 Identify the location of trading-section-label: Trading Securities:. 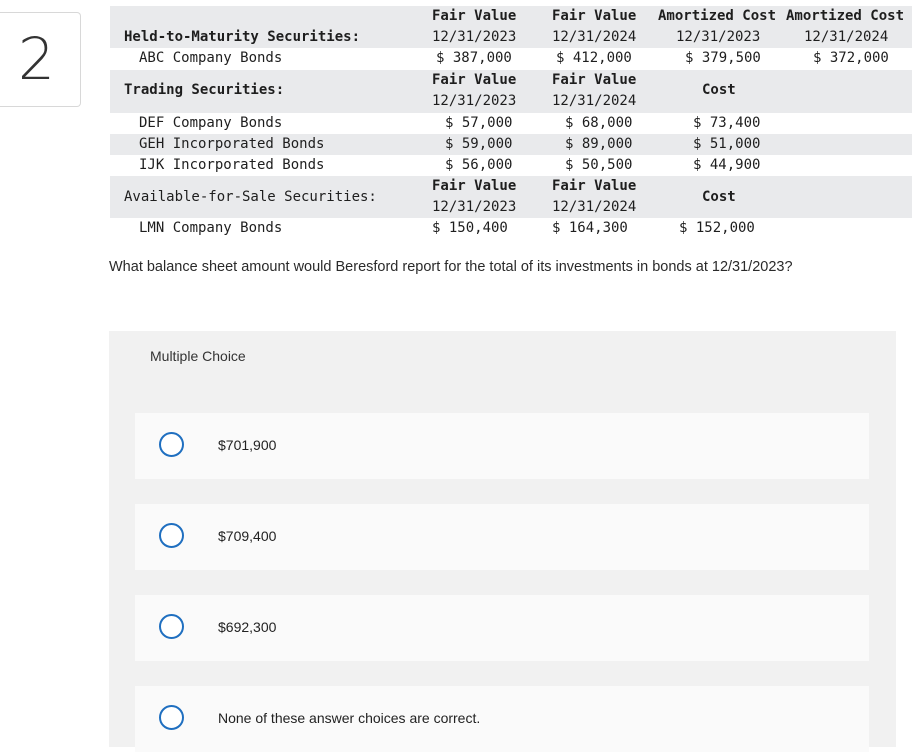
(204, 90).